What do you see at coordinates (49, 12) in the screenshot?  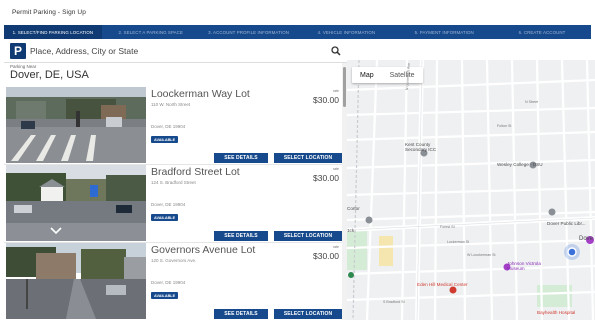 I see `page-title: Permit Parking - Sign Up` at bounding box center [49, 12].